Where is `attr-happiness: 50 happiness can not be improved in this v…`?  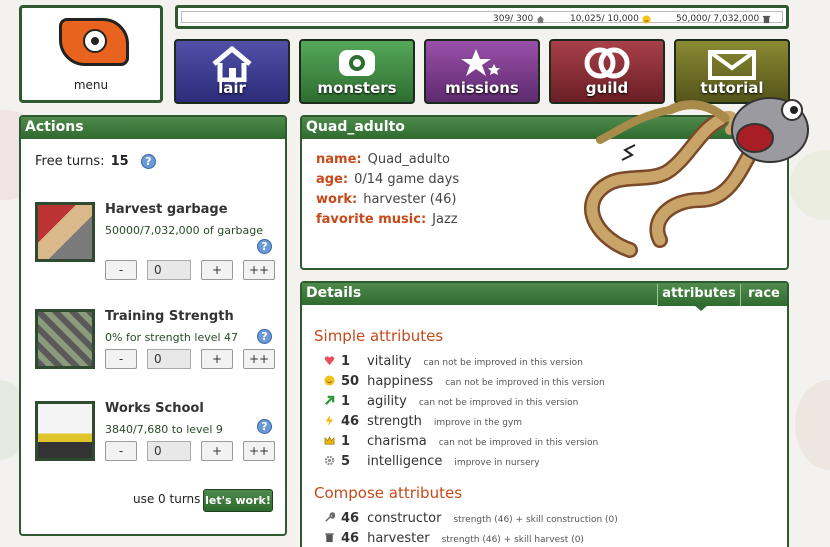
attr-happiness: 50 happiness can not be improved in this v… is located at coordinates (464, 381).